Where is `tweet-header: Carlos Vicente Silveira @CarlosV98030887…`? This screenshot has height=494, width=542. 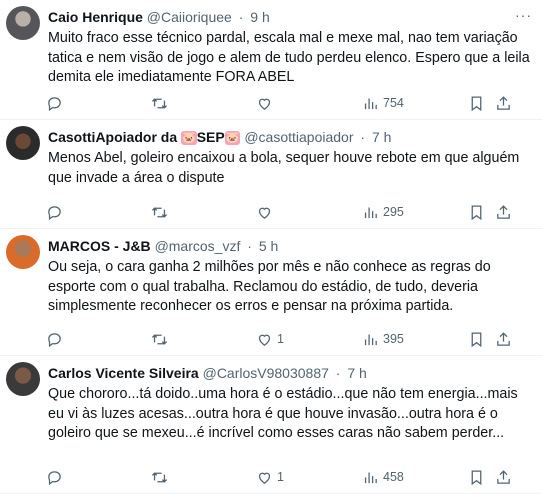 tweet-header: Carlos Vicente Silveira @CarlosV98030887… is located at coordinates (281, 373).